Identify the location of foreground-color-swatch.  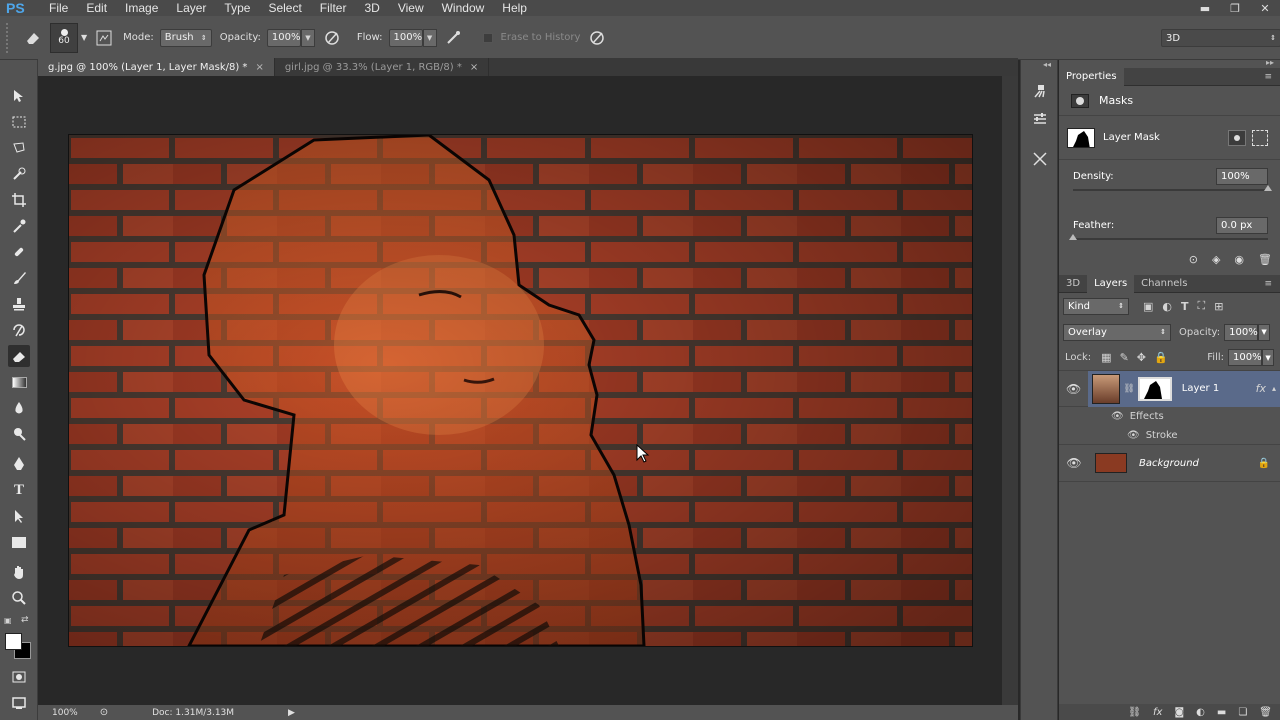
(13, 641).